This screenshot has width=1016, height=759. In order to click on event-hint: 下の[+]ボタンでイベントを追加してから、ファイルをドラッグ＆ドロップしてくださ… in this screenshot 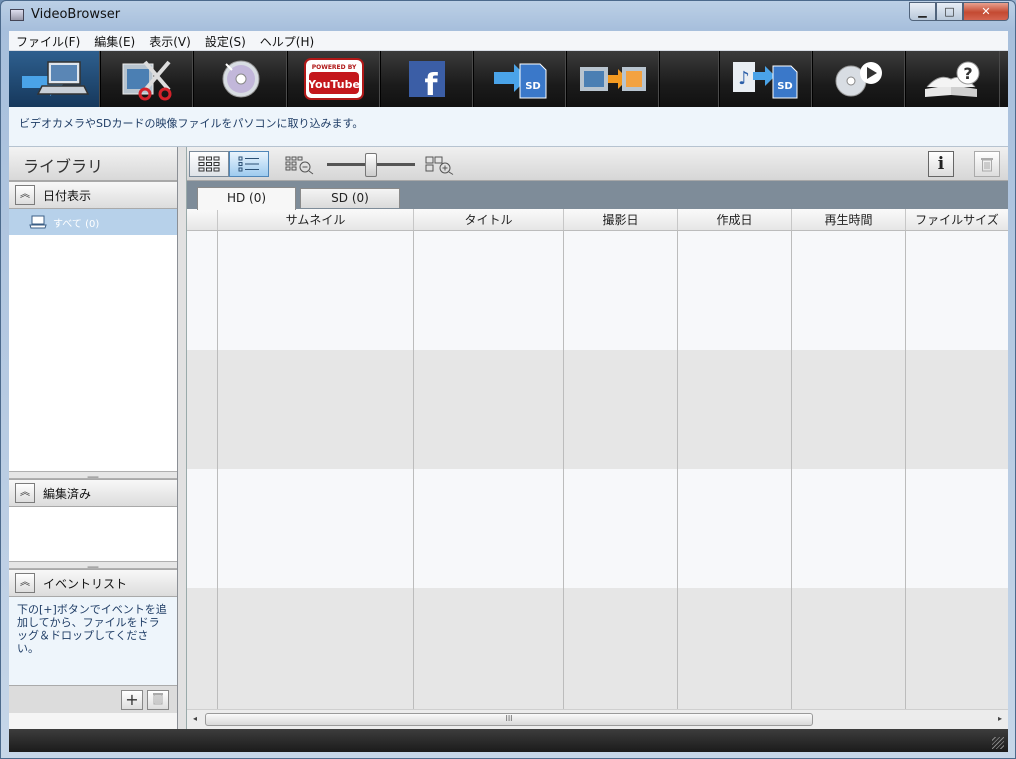, I will do `click(93, 641)`.